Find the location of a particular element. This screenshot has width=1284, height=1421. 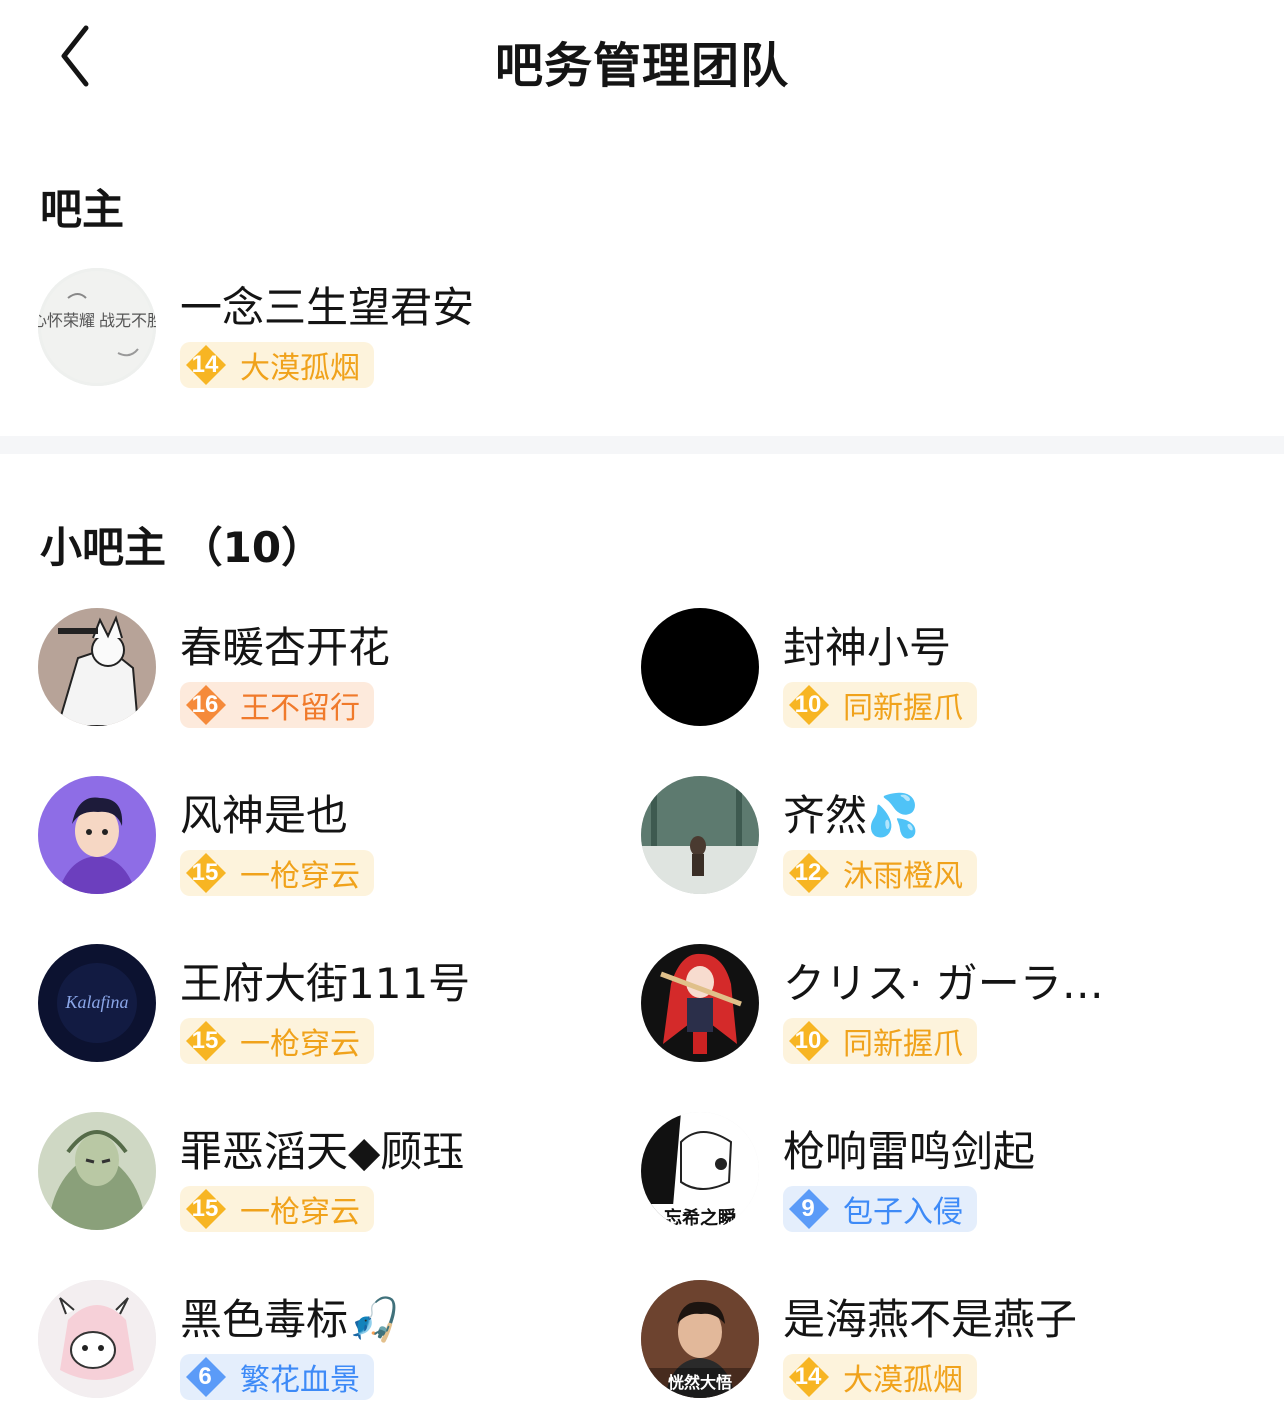

member-name: 齐然💦 is located at coordinates (851, 815).